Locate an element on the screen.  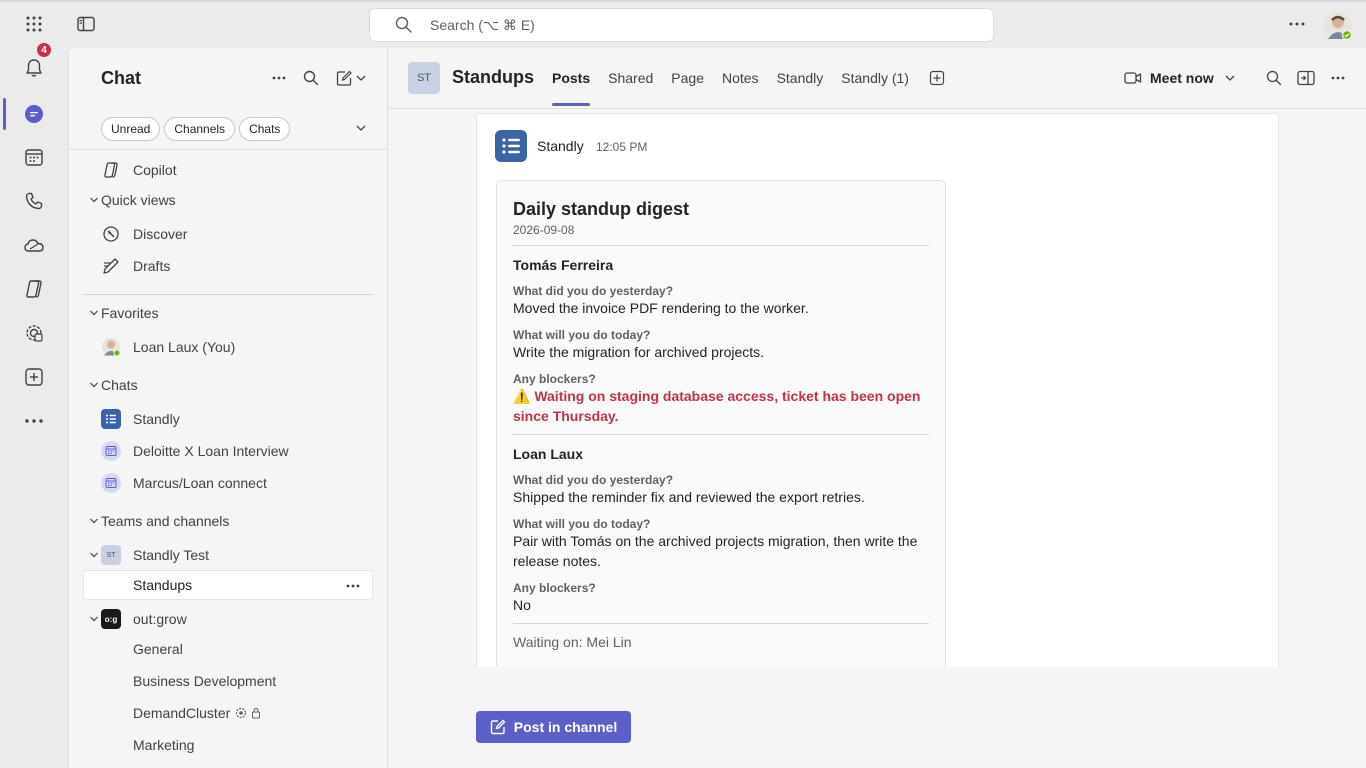
post-timestamp: 12:05 PM is located at coordinates (622, 147).